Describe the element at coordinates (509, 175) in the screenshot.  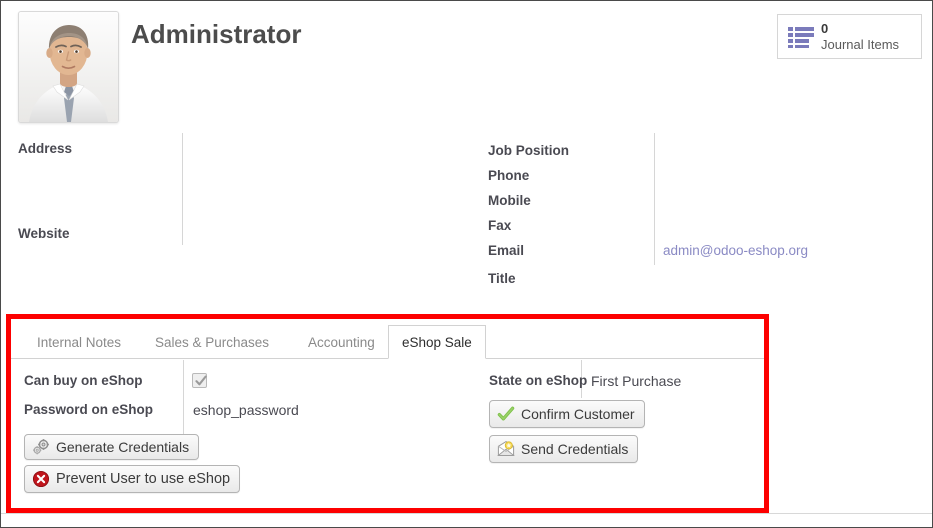
I see `field-label-phone: Phone` at that location.